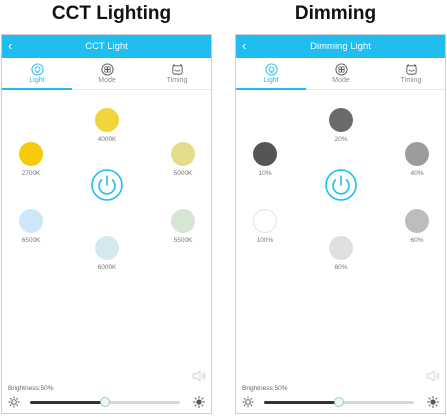  Describe the element at coordinates (31, 240) in the screenshot. I see `preset-label: 6500K` at that location.